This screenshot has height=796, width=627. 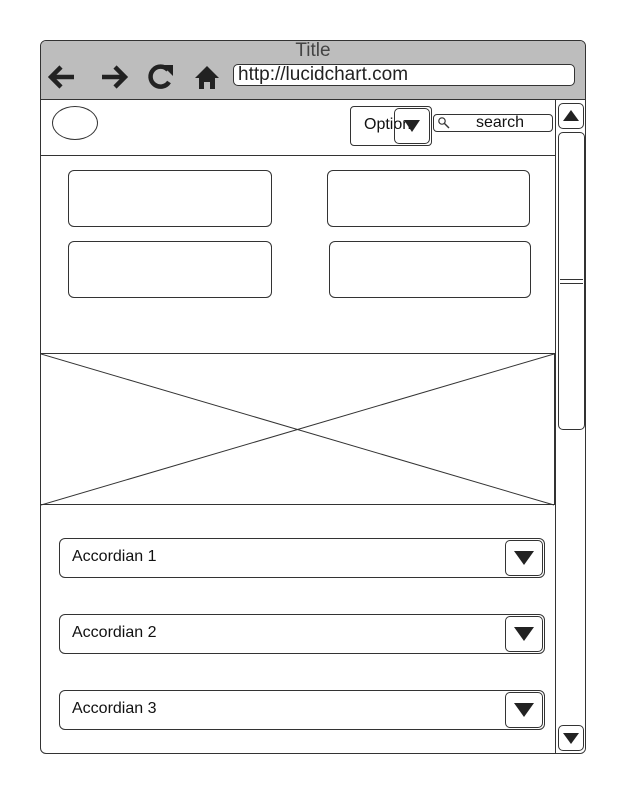 I want to click on home-icon, so click(x=207, y=77).